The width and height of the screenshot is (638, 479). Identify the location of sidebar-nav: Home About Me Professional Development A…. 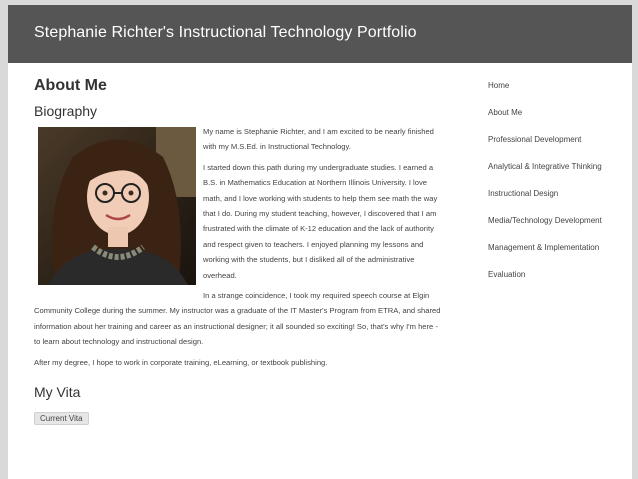
(555, 187).